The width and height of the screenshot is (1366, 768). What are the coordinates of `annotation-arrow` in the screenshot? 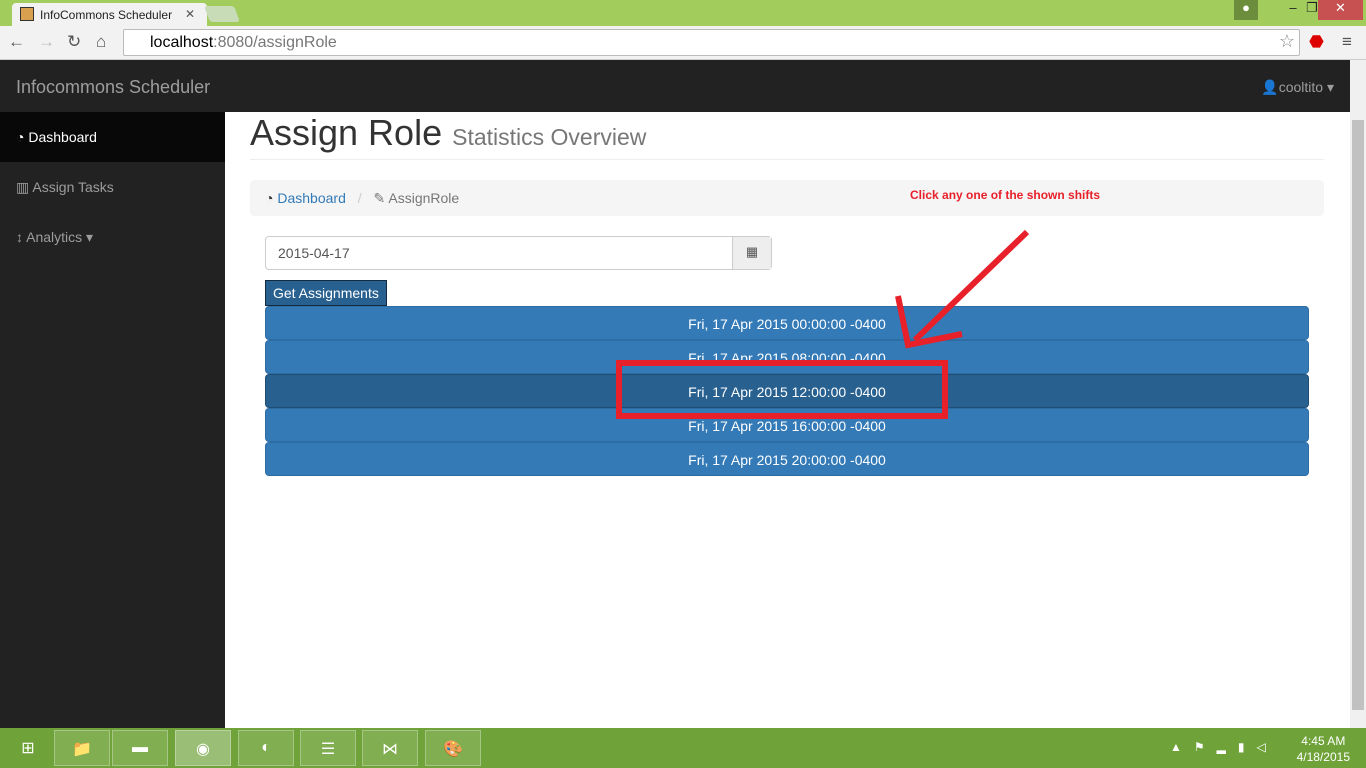 It's located at (971, 286).